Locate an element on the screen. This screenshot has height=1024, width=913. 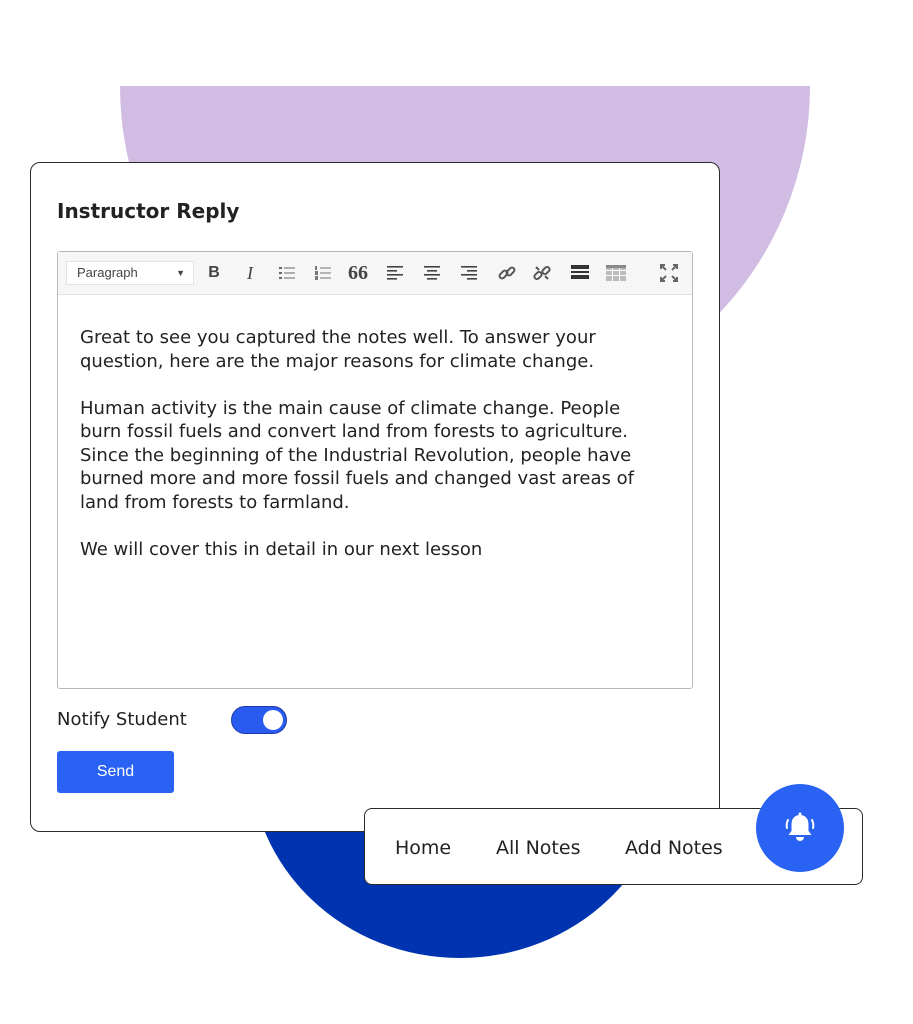
table-icon is located at coordinates (616, 273).